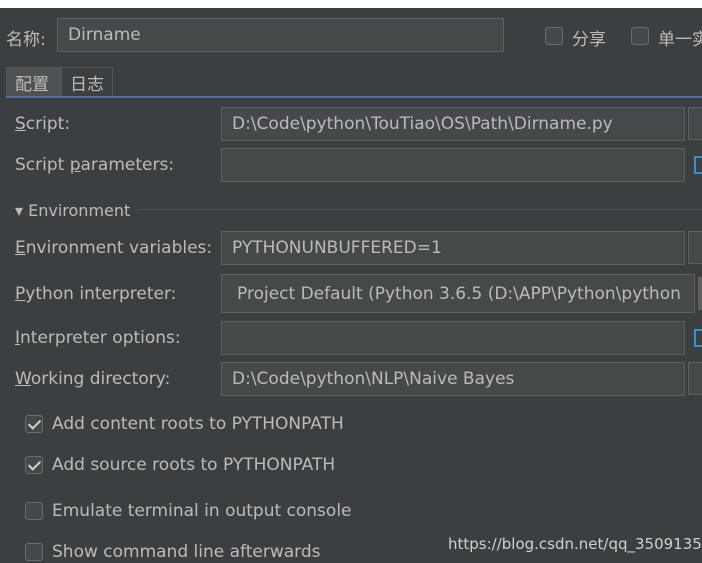 The height and width of the screenshot is (563, 702). Describe the element at coordinates (453, 338) in the screenshot. I see `interpreter-options-input` at that location.